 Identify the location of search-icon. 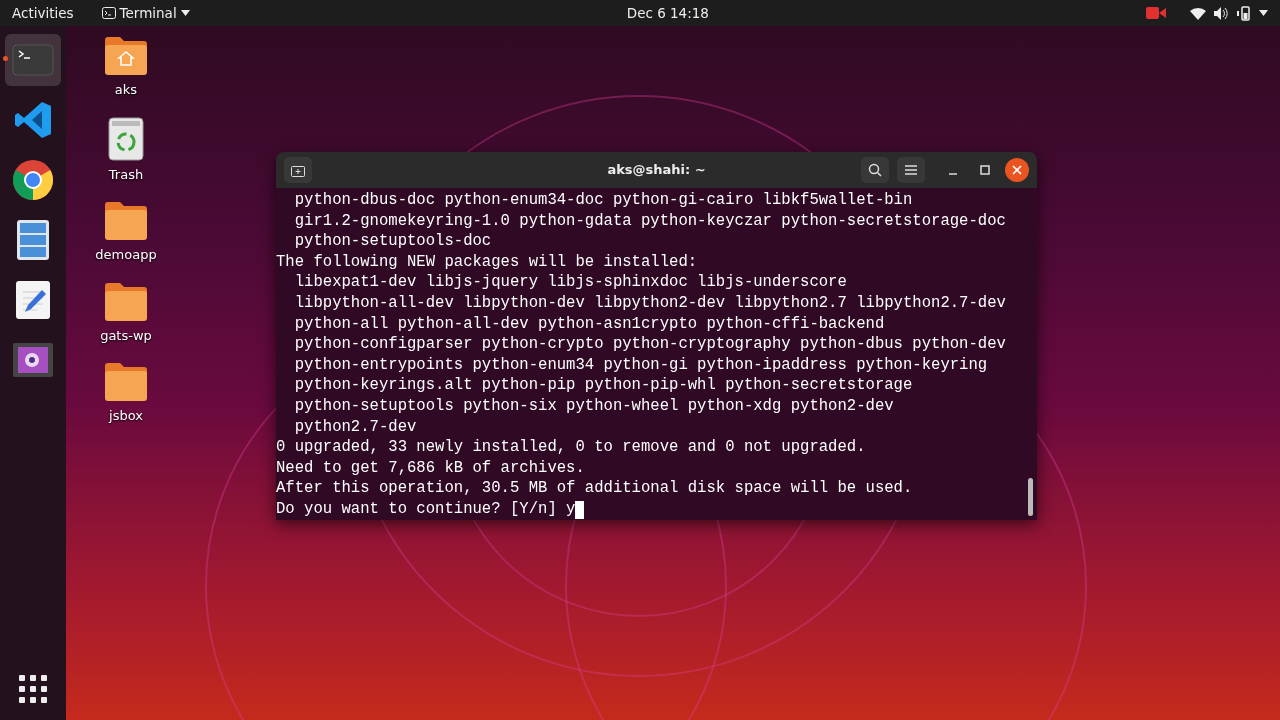
(875, 170).